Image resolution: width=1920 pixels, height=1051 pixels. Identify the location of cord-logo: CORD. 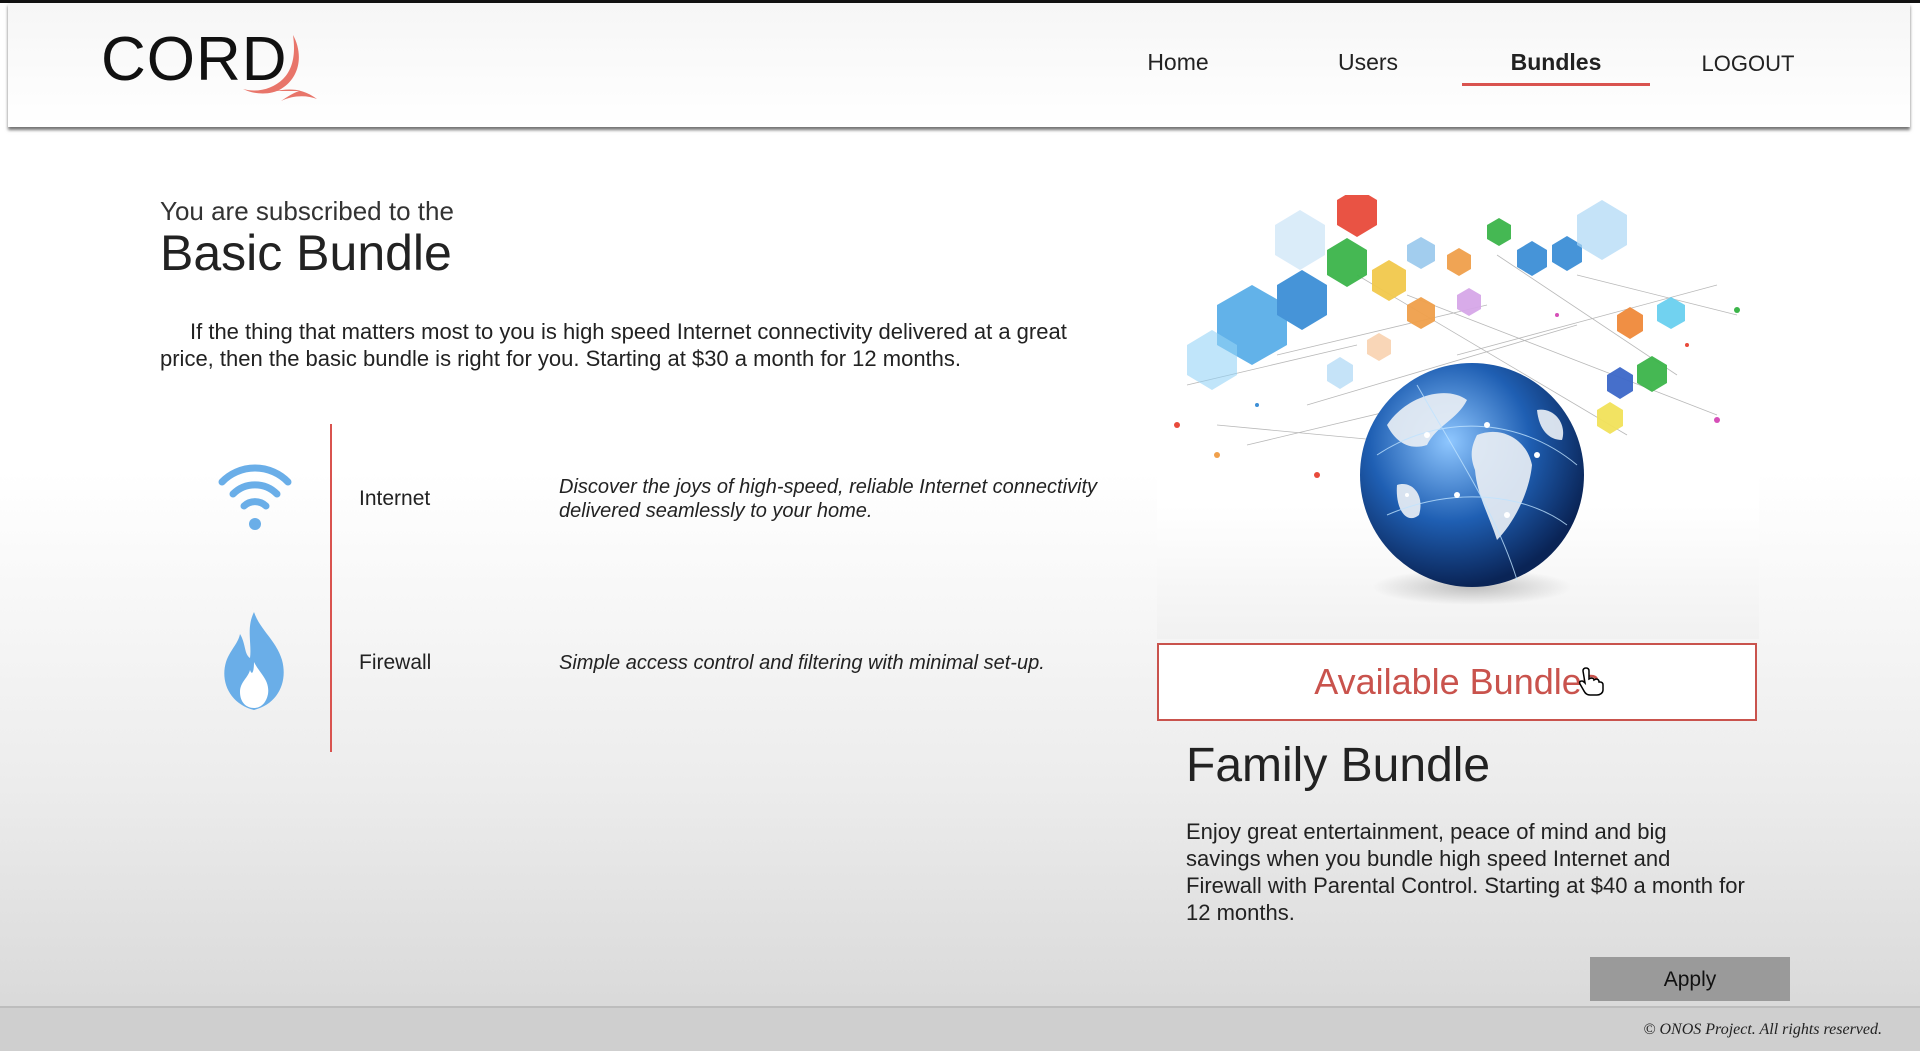
(216, 70).